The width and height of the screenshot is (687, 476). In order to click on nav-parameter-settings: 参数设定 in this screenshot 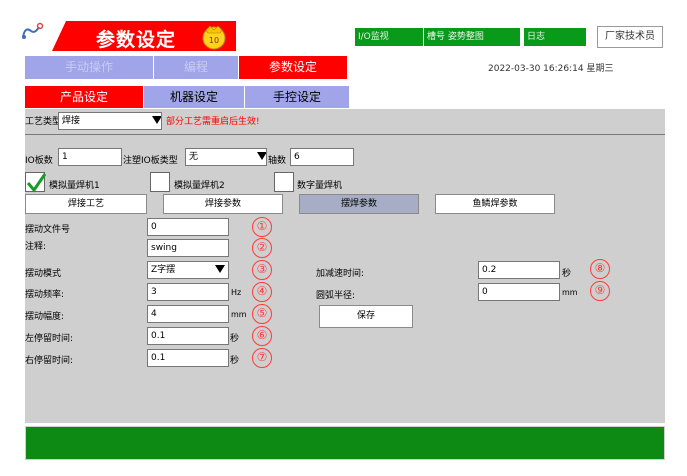, I will do `click(293, 67)`.